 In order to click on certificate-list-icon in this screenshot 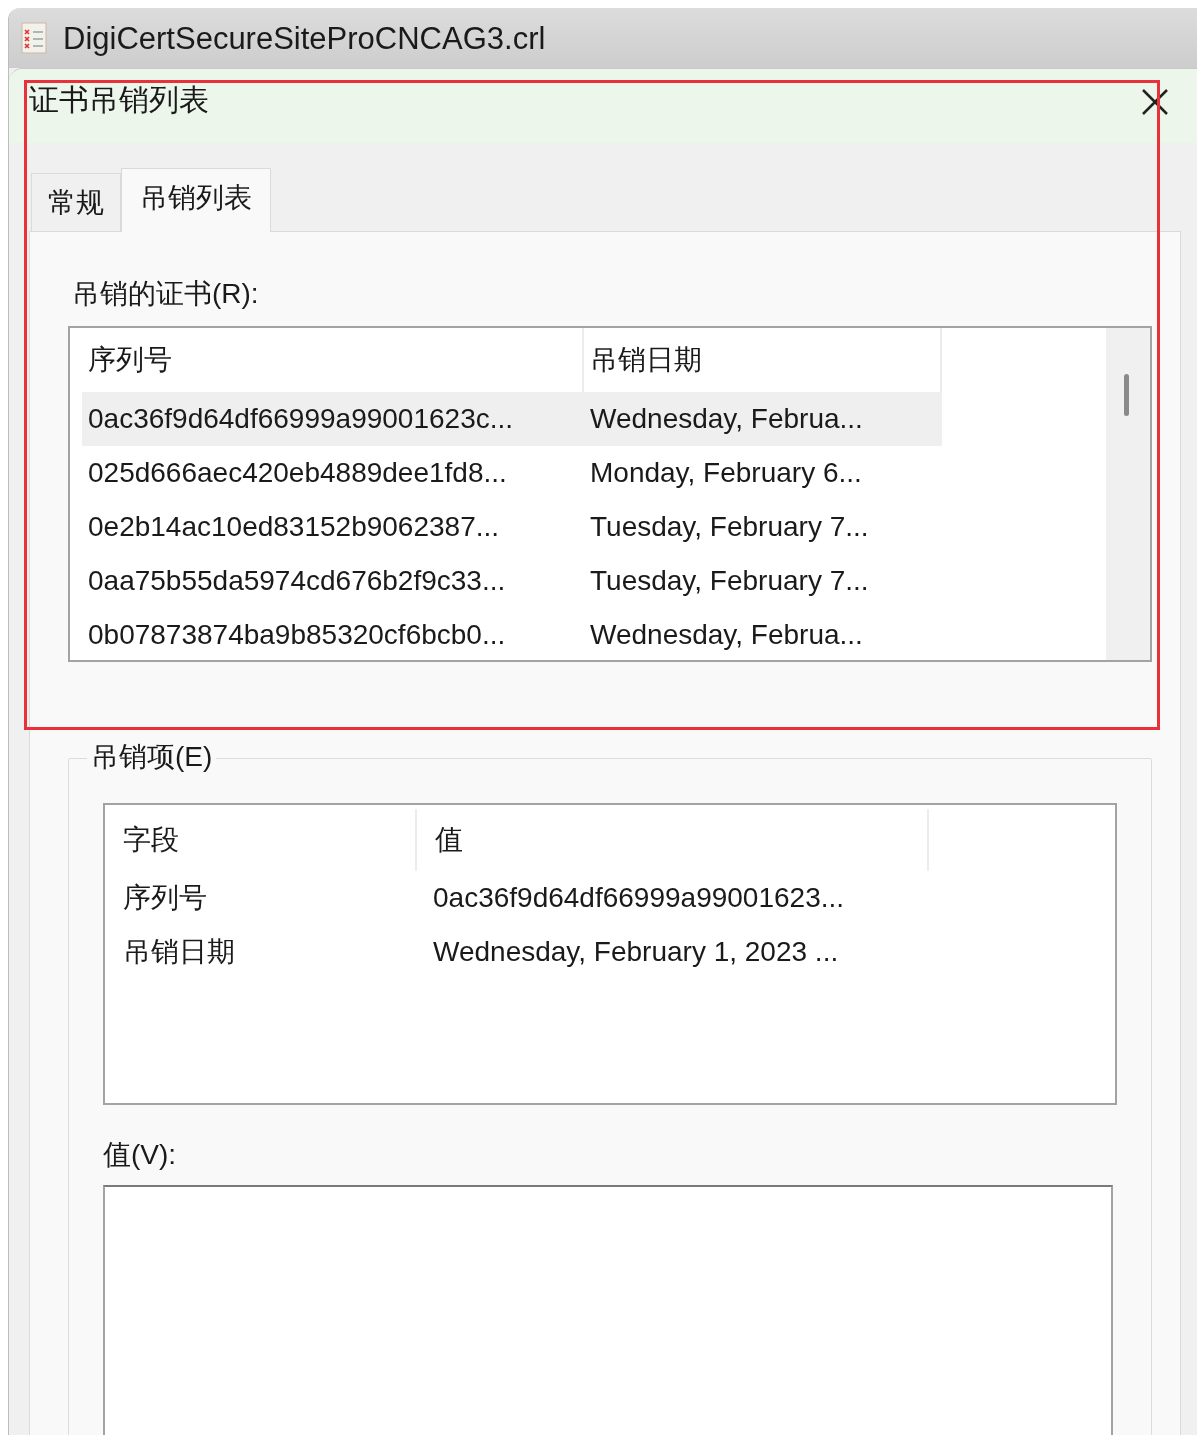, I will do `click(34, 38)`.